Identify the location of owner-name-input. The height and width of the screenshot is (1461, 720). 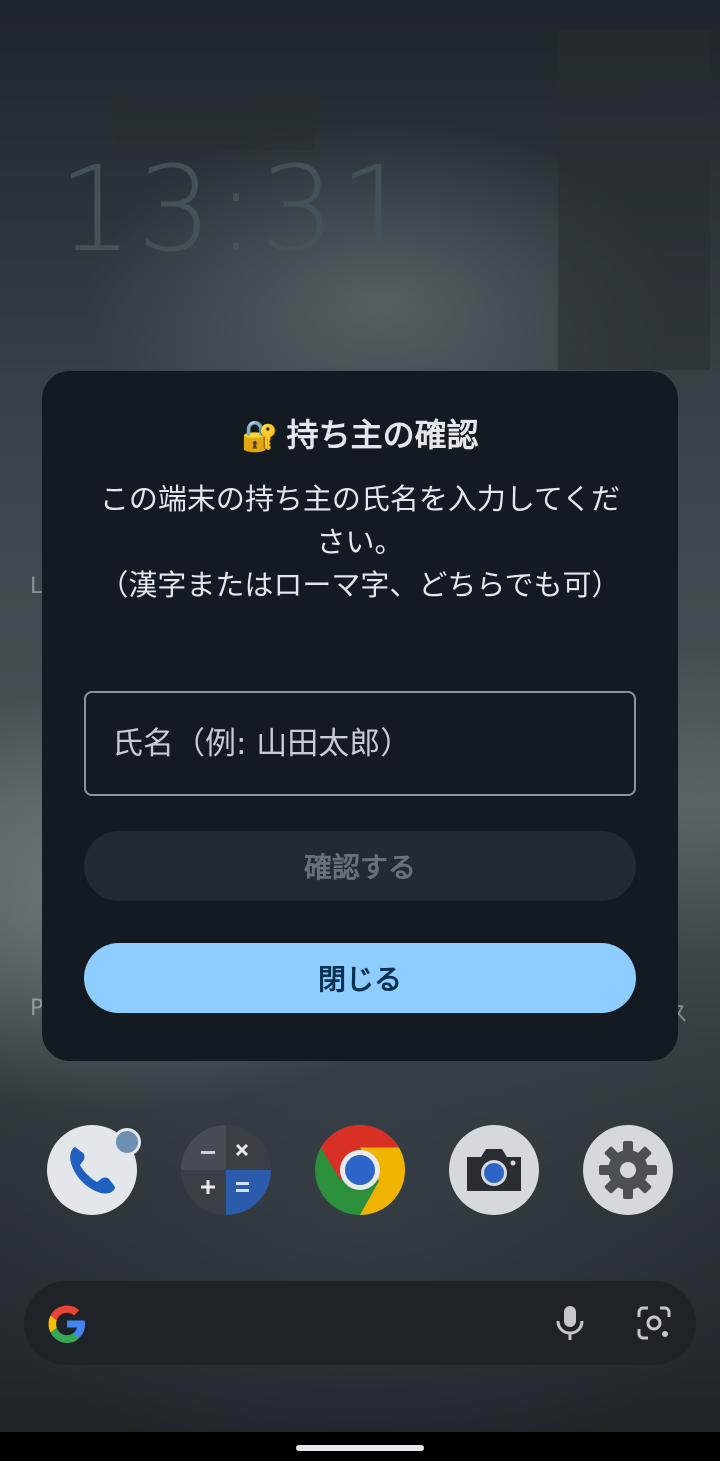
(360, 743).